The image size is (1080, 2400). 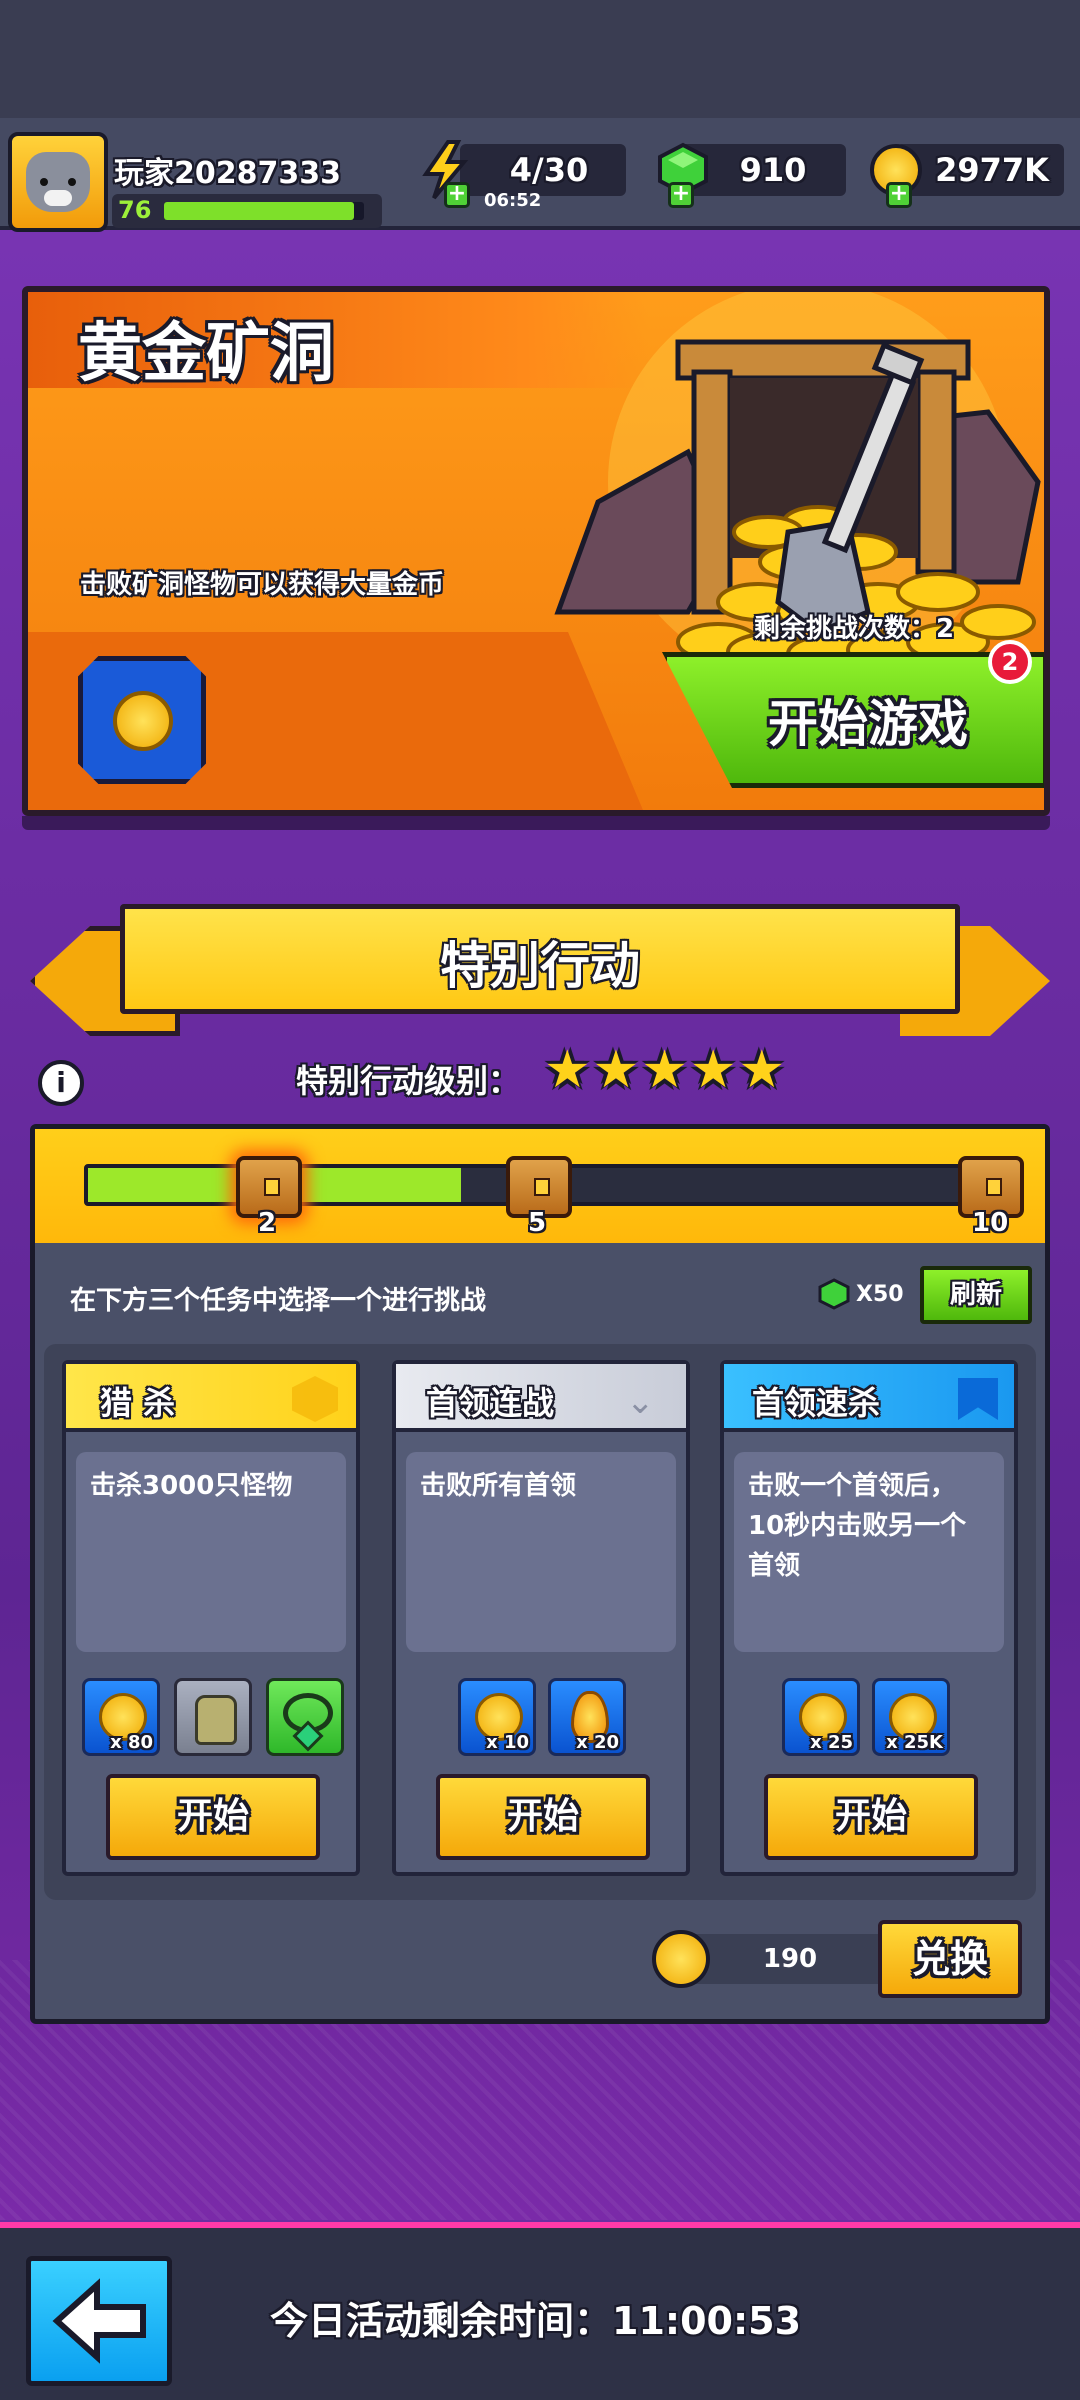 What do you see at coordinates (681, 1959) in the screenshot?
I see `token-icon` at bounding box center [681, 1959].